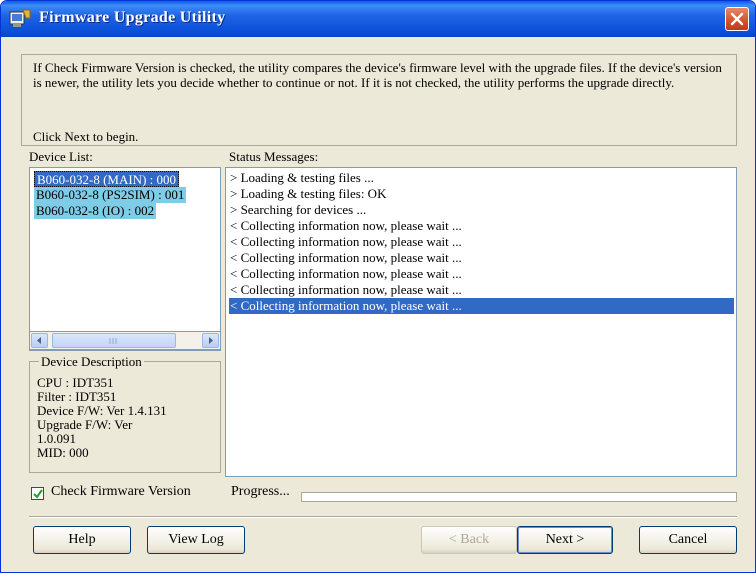 This screenshot has height=573, width=756. Describe the element at coordinates (519, 497) in the screenshot. I see `progress-bar` at that location.